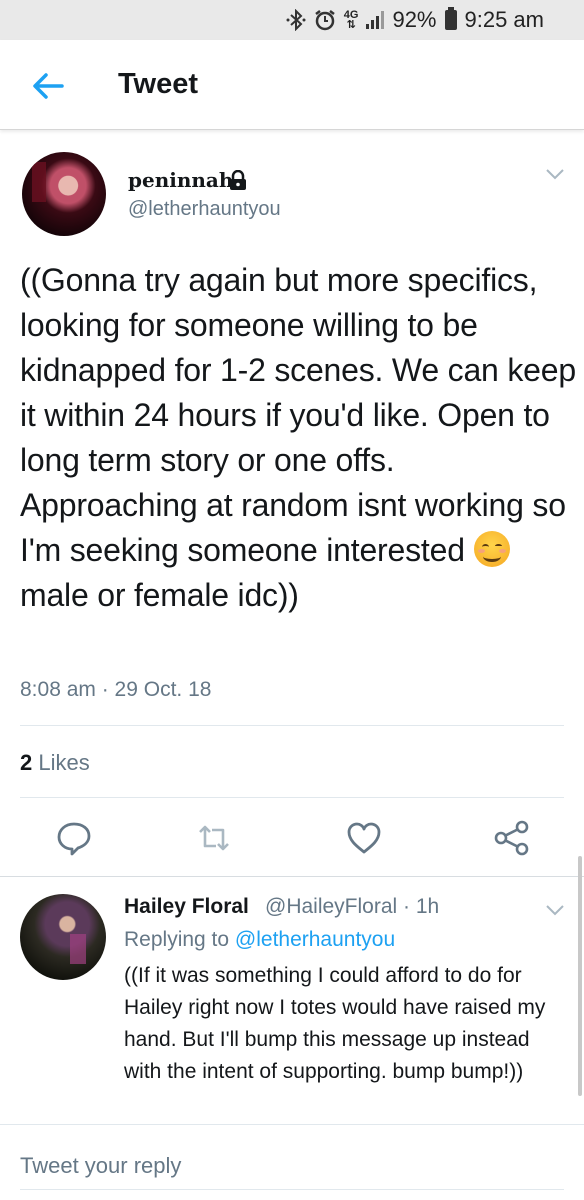  Describe the element at coordinates (292, 85) in the screenshot. I see `app-header: Tweet` at that location.